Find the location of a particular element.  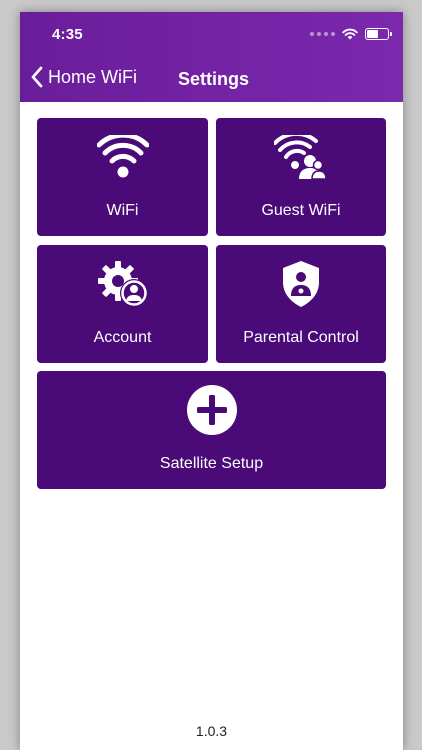

wifi-status-icon is located at coordinates (350, 34).